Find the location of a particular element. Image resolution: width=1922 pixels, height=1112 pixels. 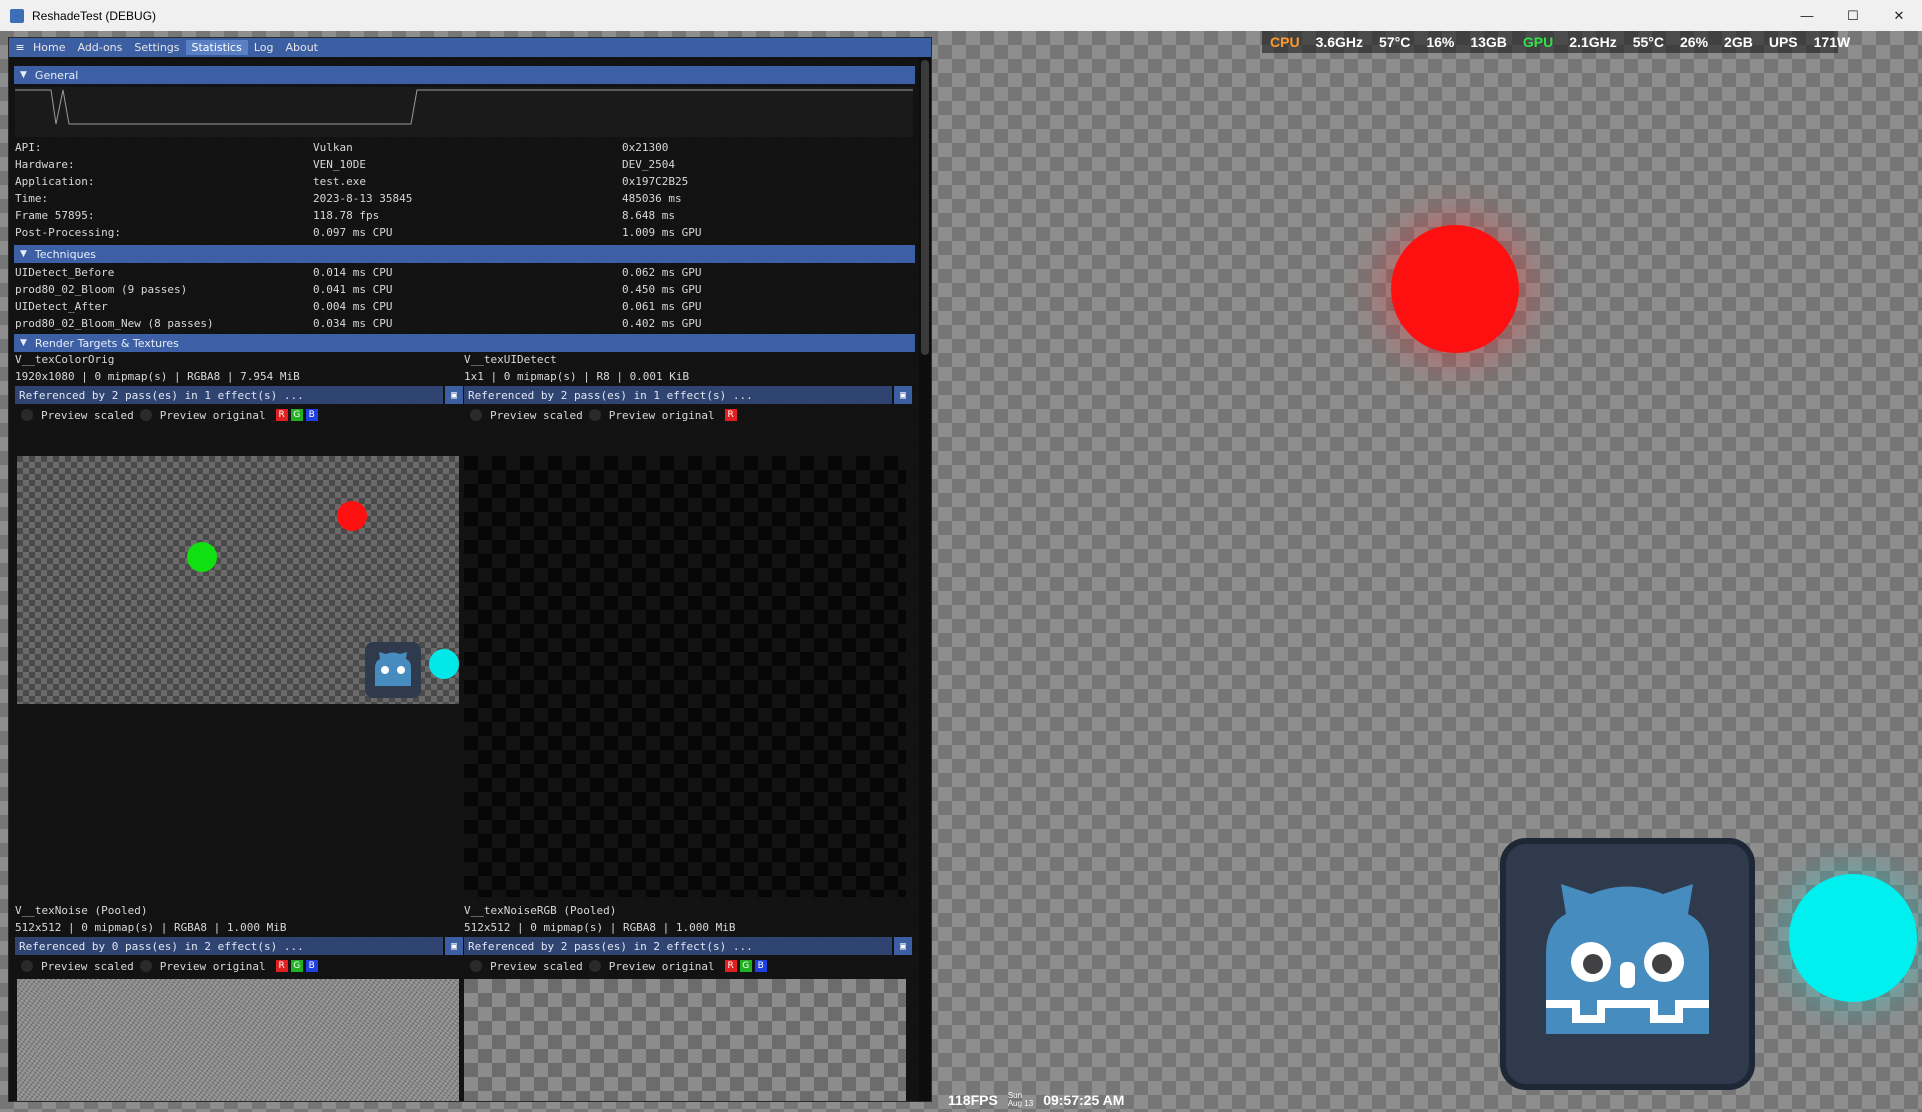

tab-log: Log is located at coordinates (264, 47).